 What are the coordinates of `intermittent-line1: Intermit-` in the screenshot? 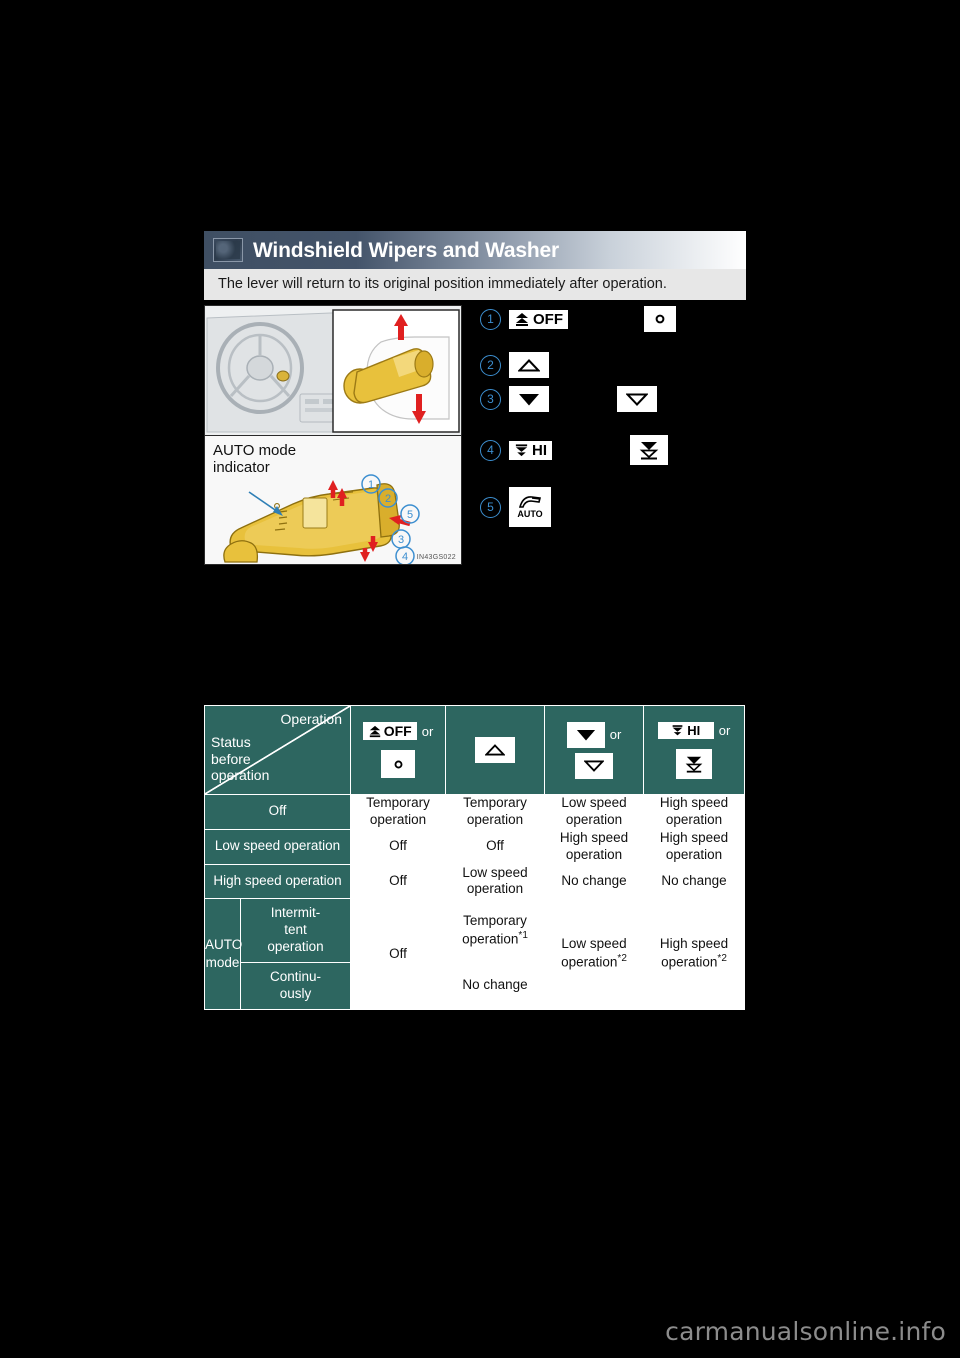 It's located at (295, 913).